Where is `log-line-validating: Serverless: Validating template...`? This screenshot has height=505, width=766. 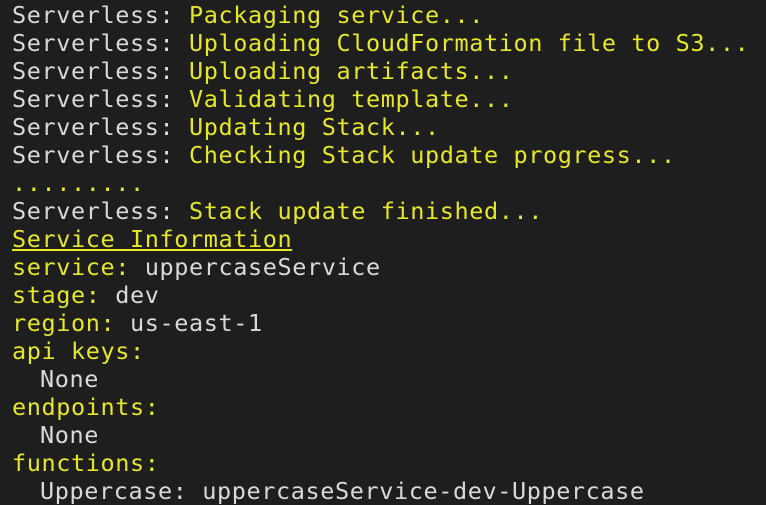
log-line-validating: Serverless: Validating template... is located at coordinates (389, 99).